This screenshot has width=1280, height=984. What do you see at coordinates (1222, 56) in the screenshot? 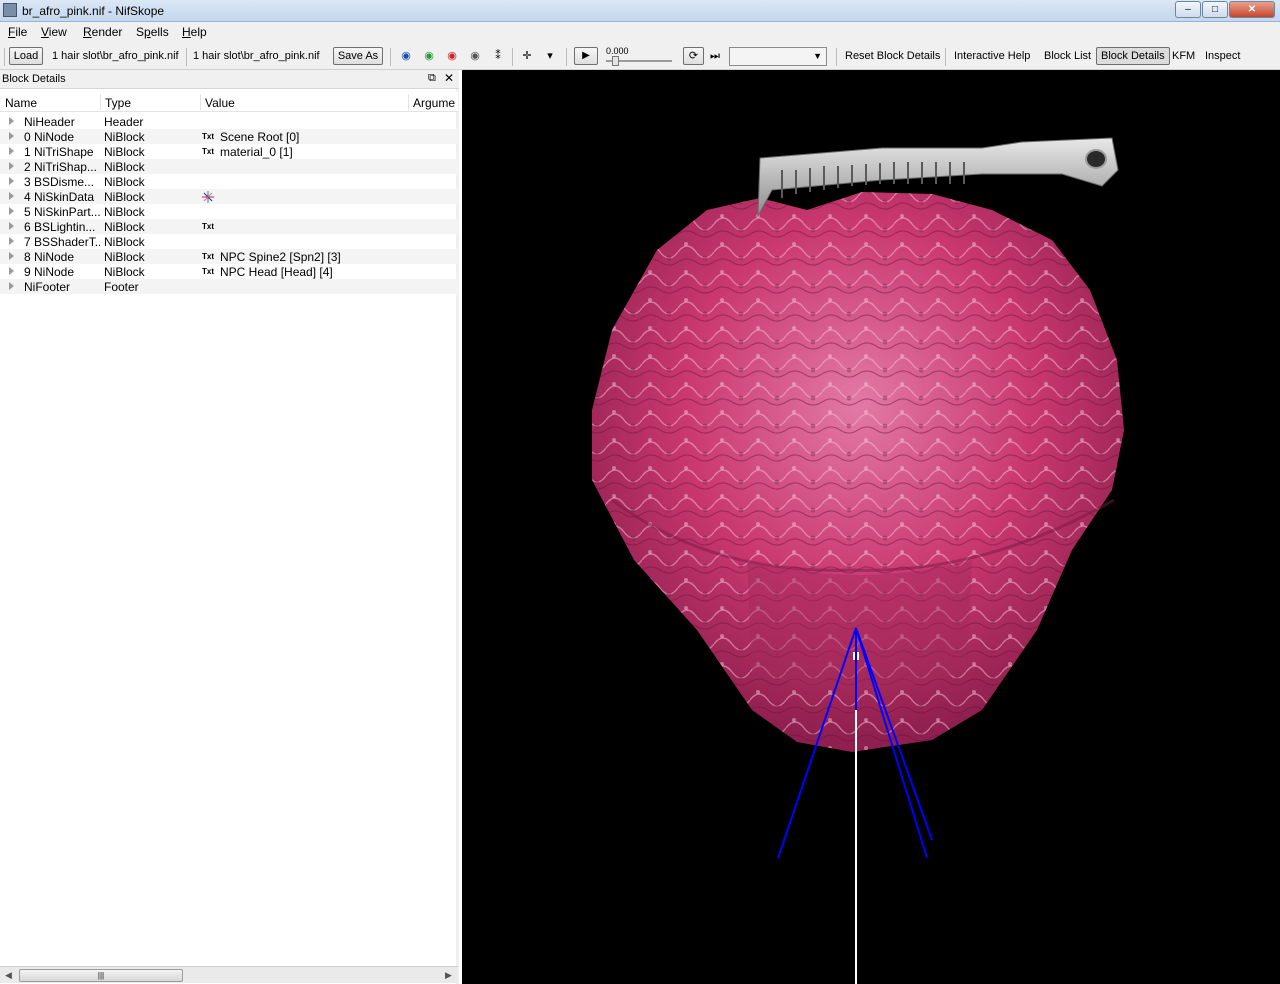
I see `inspect-toggle: Inspect` at bounding box center [1222, 56].